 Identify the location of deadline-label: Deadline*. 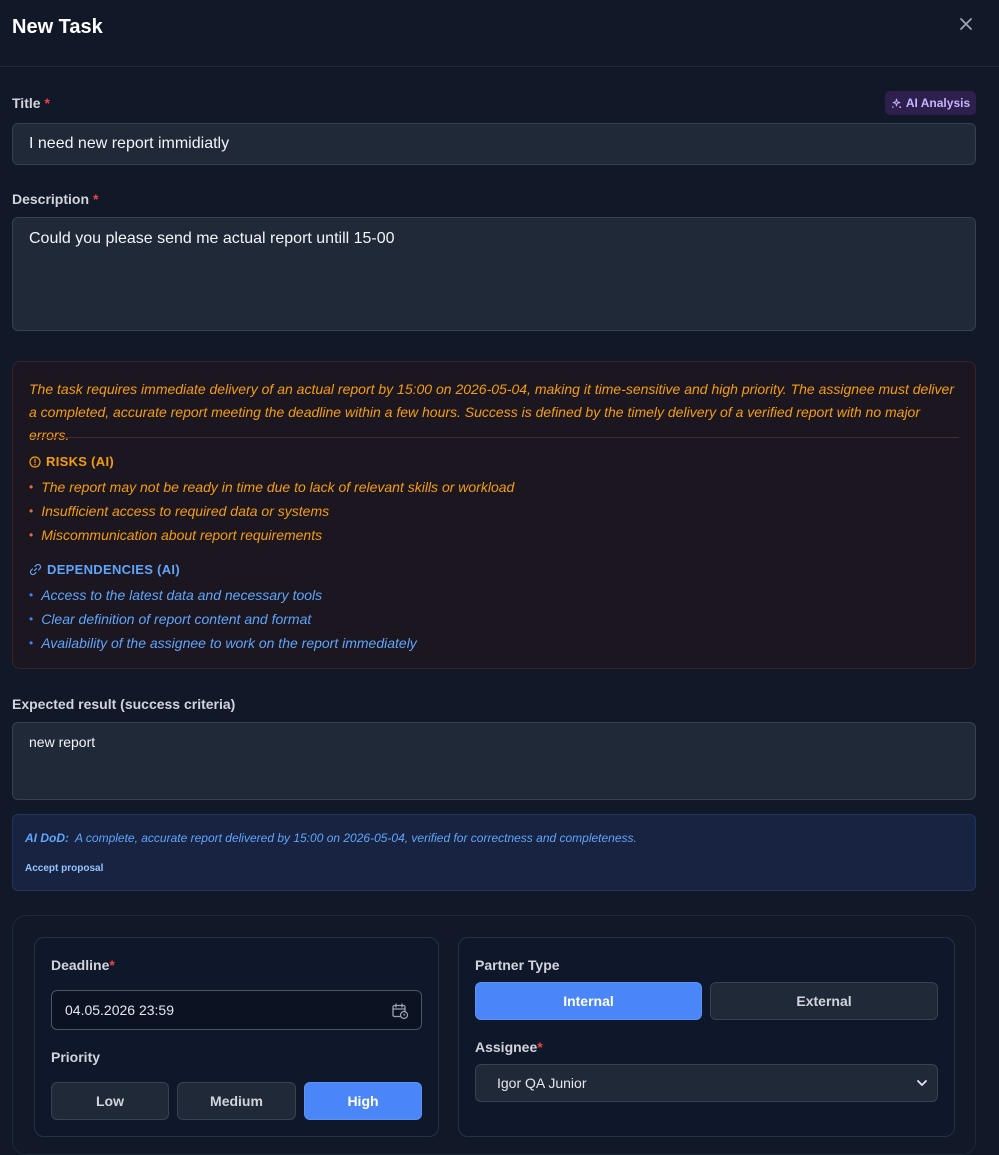
(83, 965).